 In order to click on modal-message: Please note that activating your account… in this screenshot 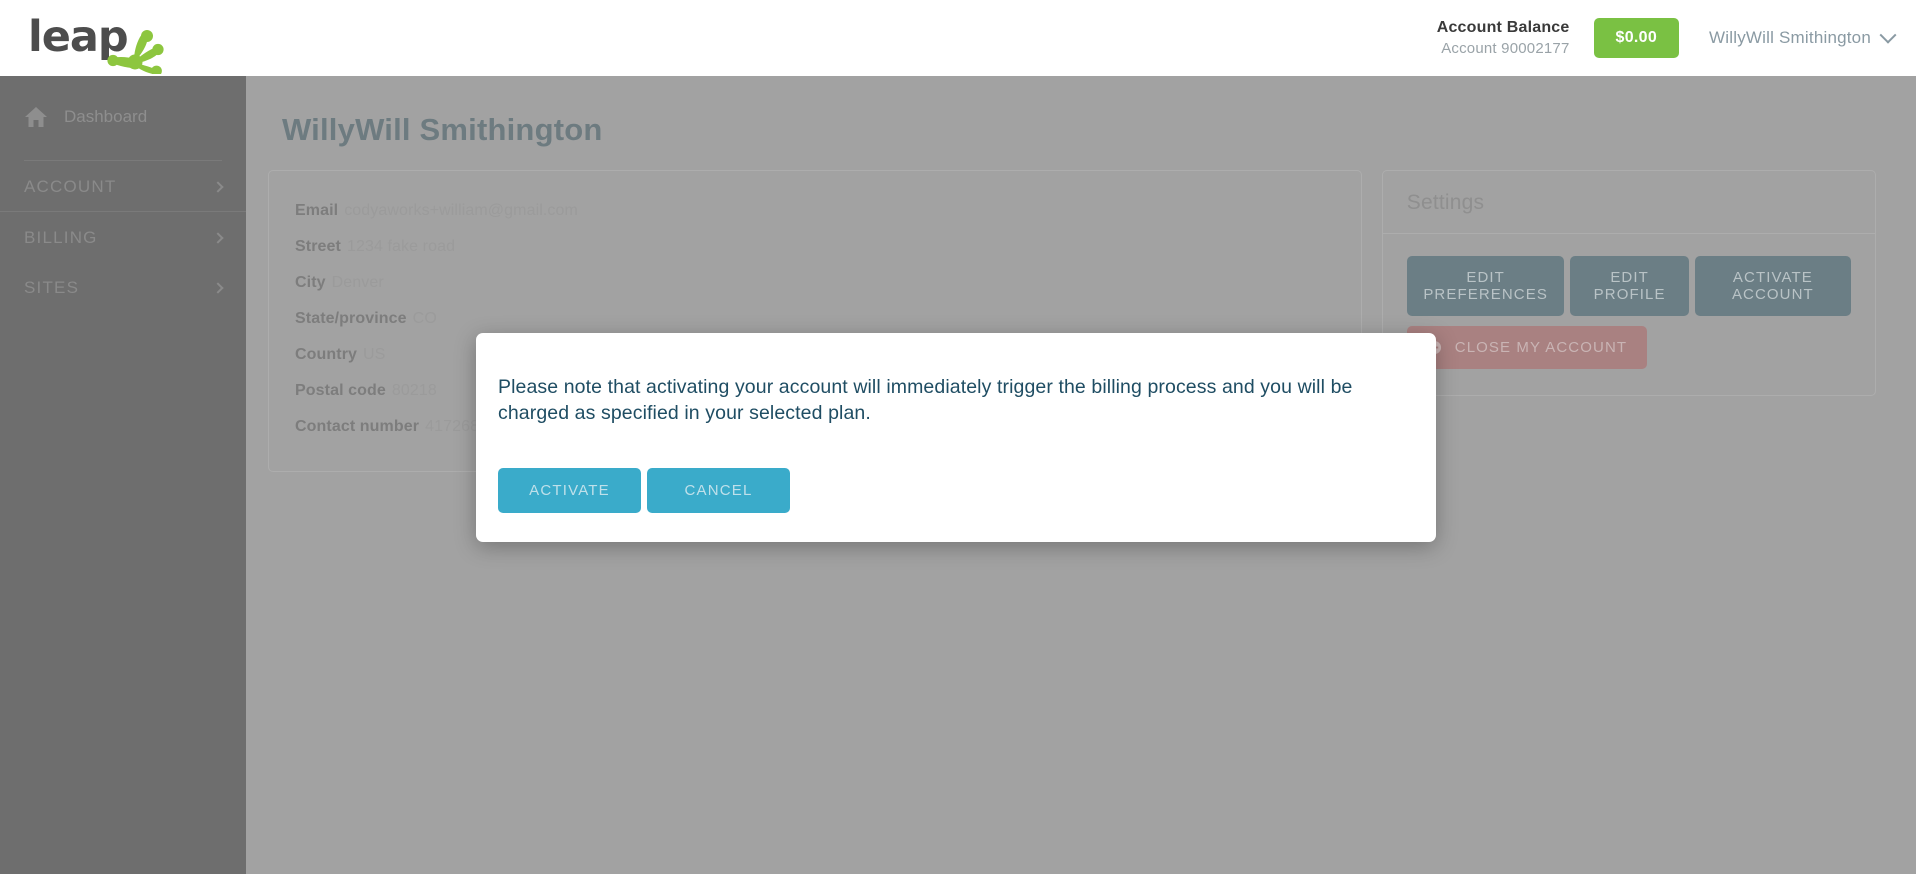, I will do `click(925, 400)`.